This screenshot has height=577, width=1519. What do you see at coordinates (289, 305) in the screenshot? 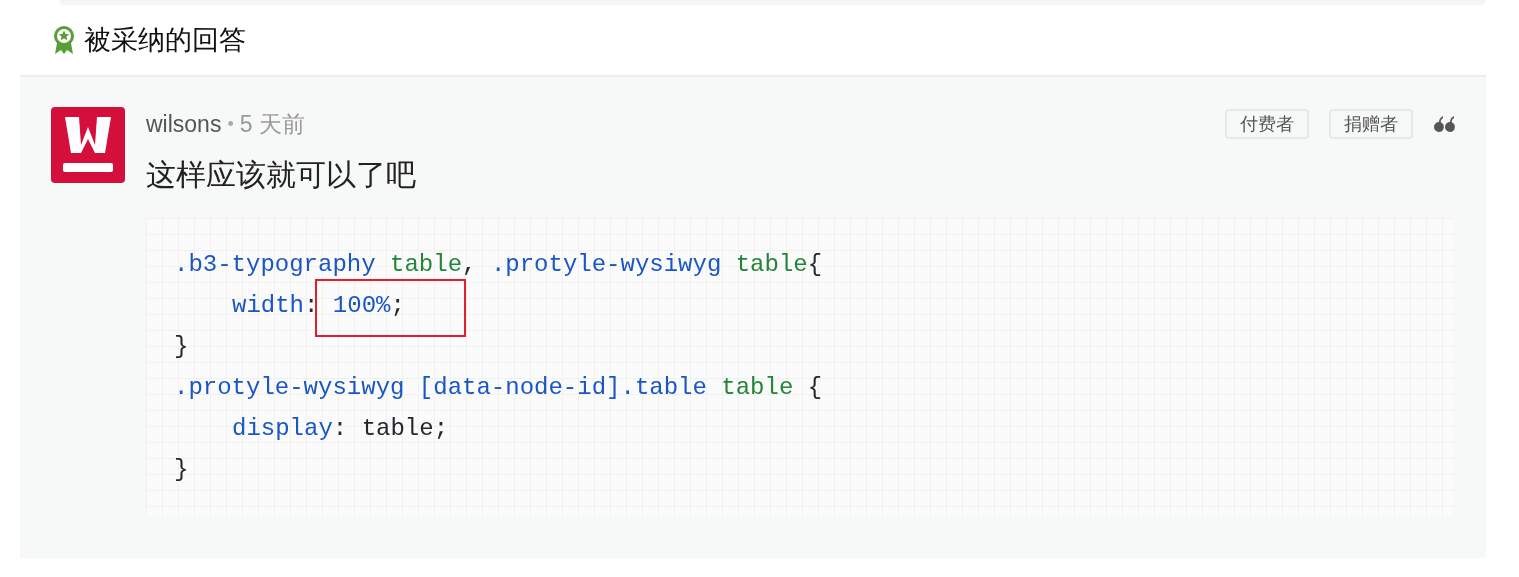
I see `code-line: width: 100%;` at bounding box center [289, 305].